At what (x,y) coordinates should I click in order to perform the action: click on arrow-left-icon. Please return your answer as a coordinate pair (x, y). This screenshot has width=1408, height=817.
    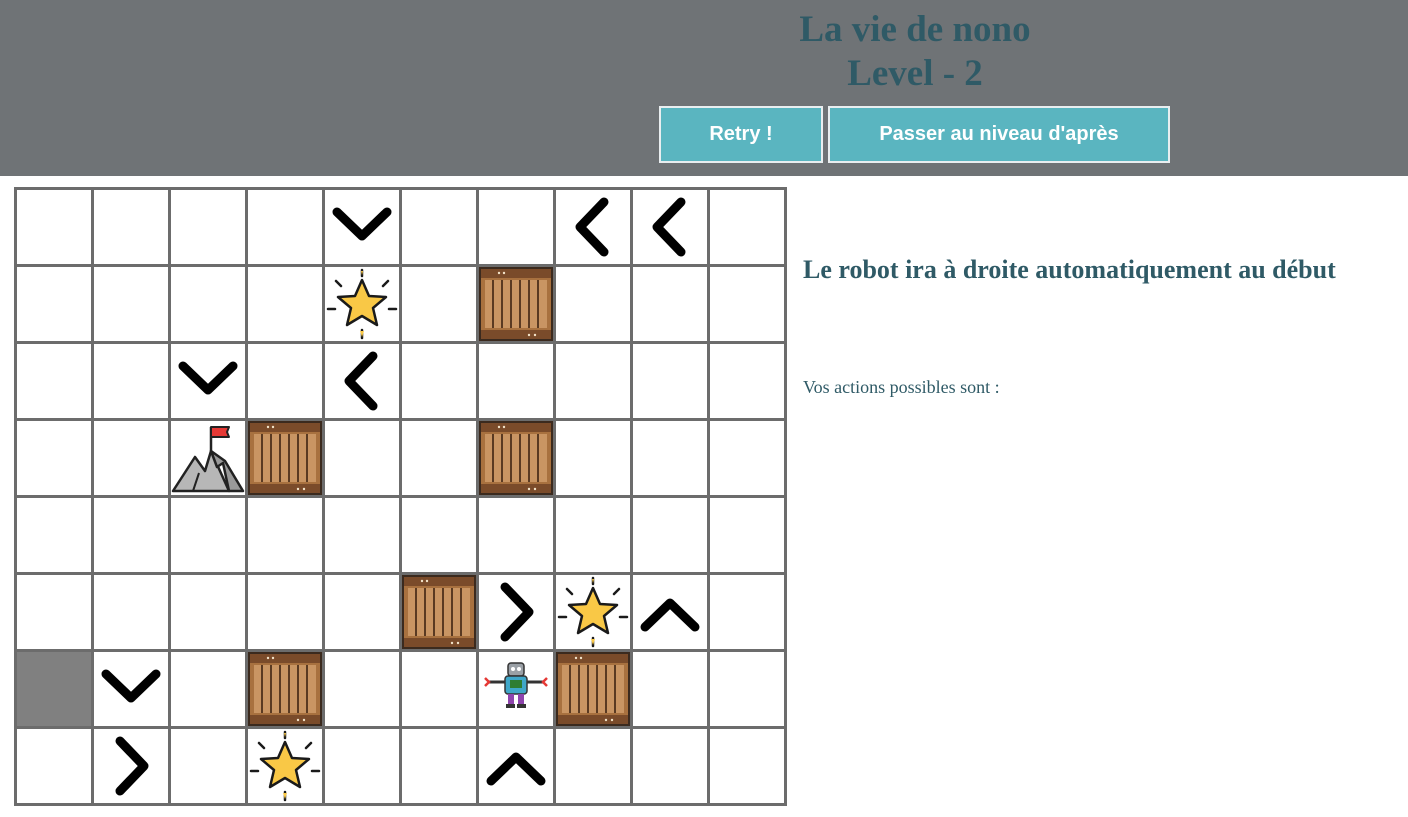
    Looking at the image, I should click on (592, 227).